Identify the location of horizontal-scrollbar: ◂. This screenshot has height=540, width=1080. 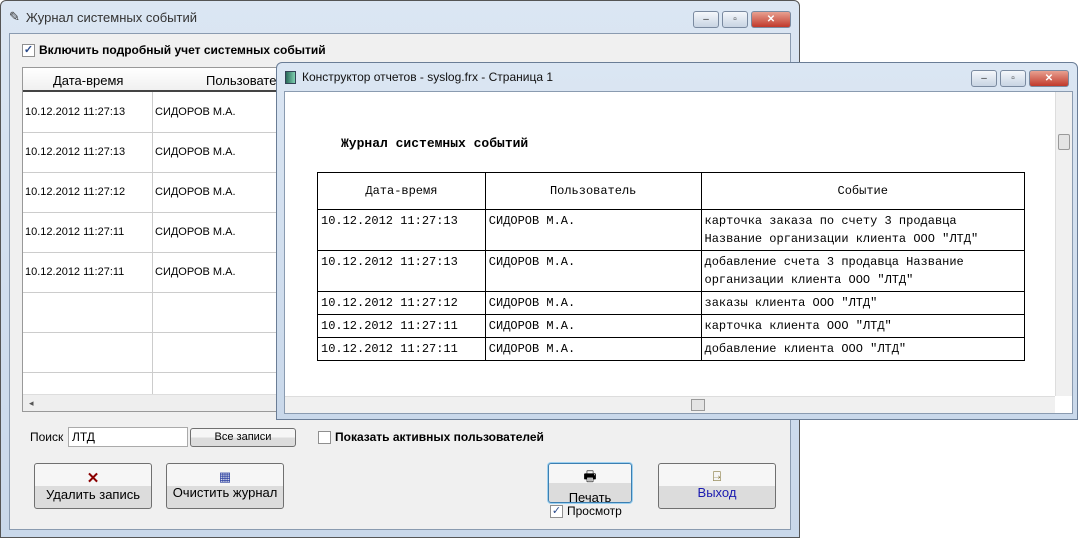
(152, 402).